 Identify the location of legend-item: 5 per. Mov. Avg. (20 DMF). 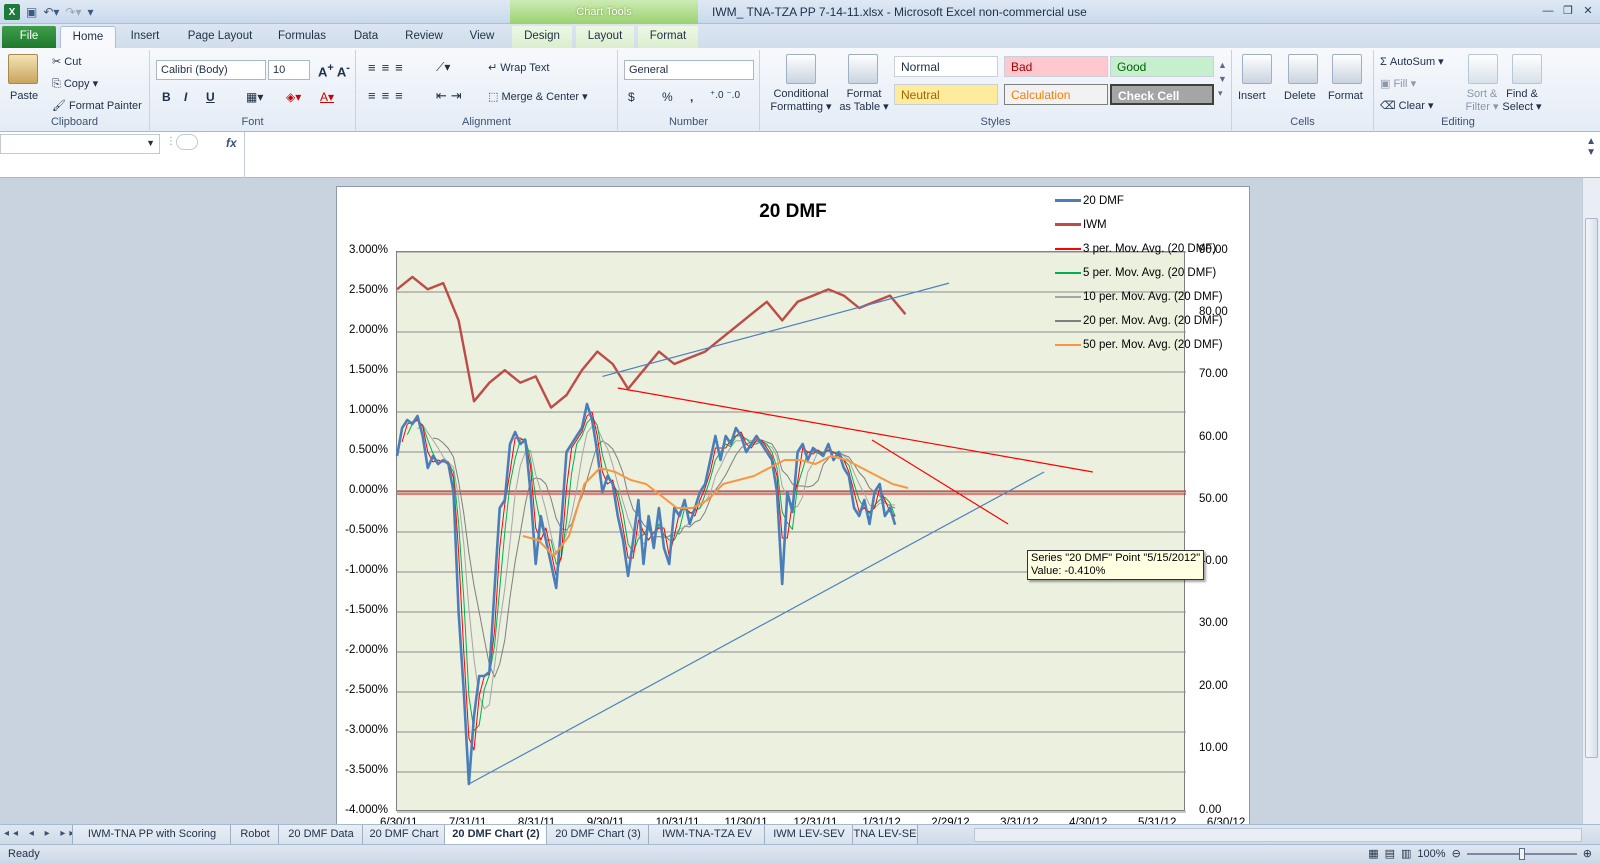
(1135, 276).